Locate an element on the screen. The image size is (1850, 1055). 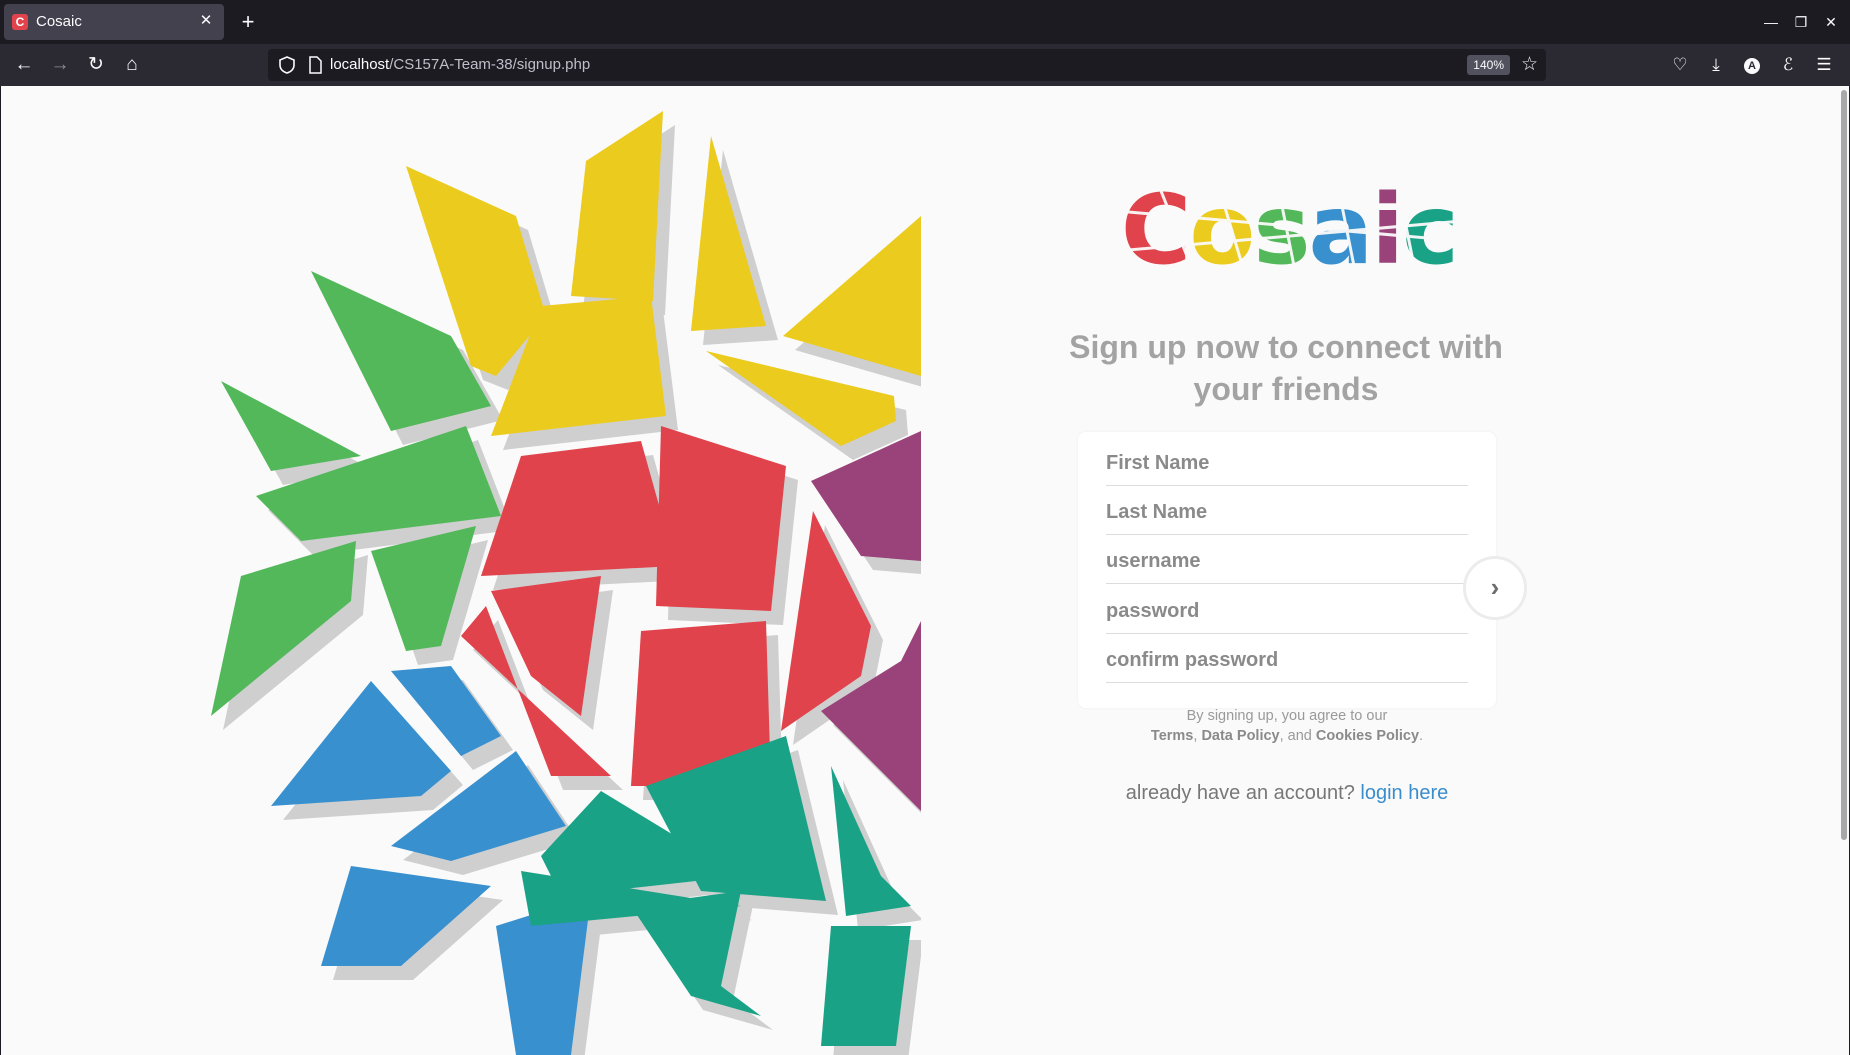
page-icon is located at coordinates (315, 65).